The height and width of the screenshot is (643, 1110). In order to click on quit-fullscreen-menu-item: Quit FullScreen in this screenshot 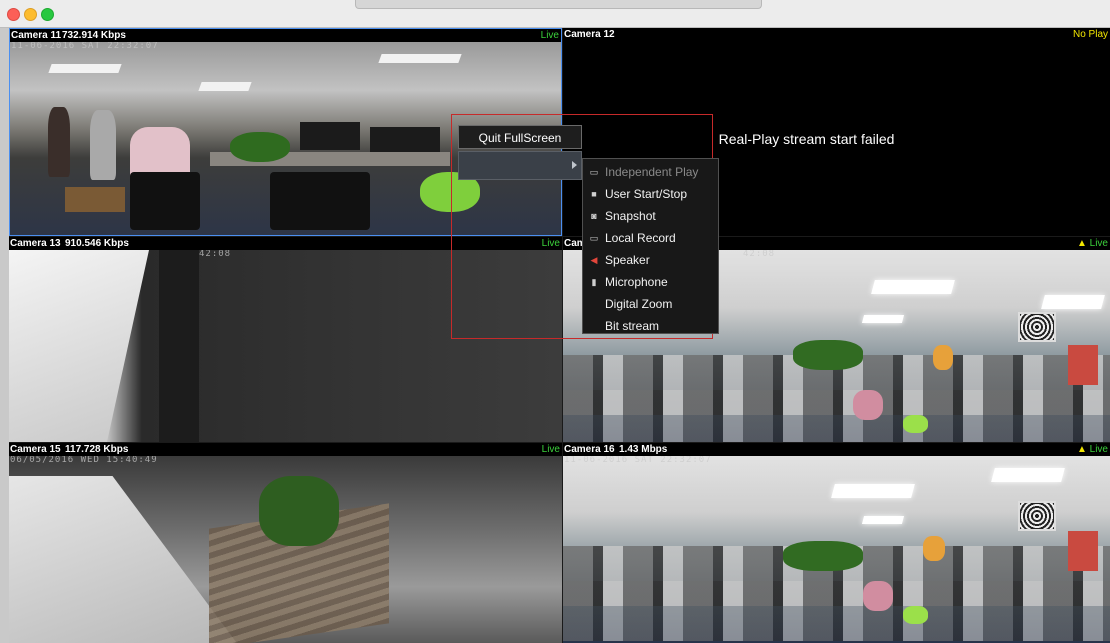, I will do `click(520, 137)`.